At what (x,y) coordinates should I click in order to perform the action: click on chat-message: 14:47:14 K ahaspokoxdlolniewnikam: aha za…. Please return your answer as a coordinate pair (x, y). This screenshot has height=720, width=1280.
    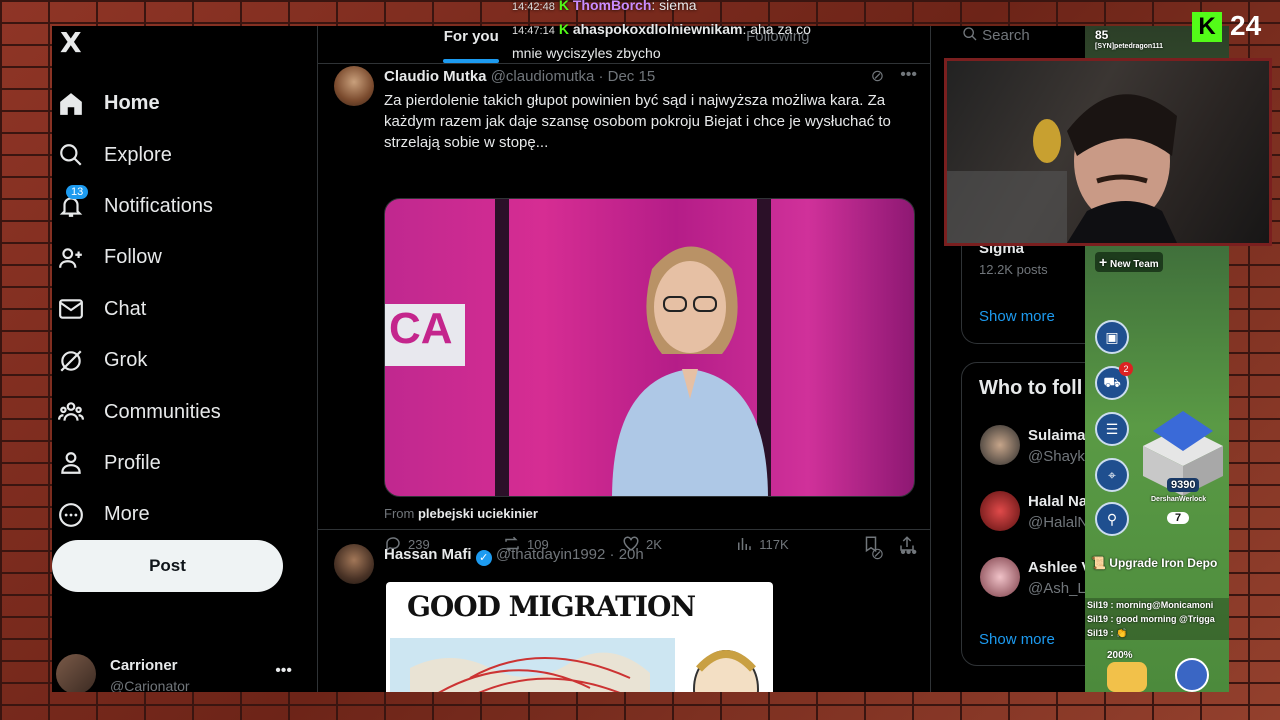
    Looking at the image, I should click on (662, 41).